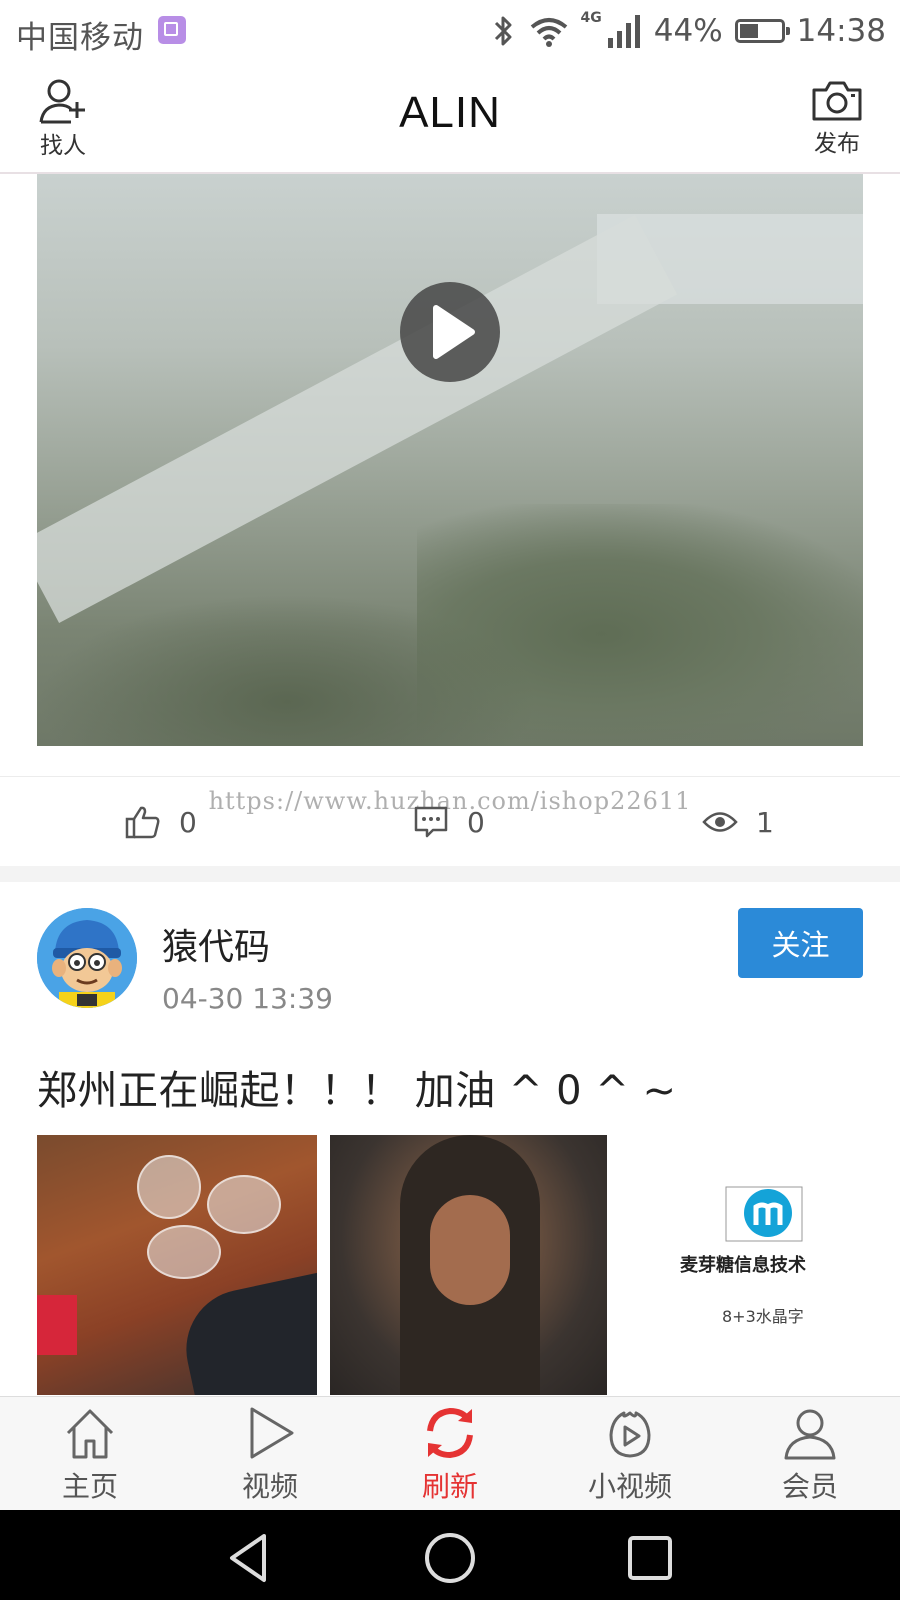 Image resolution: width=900 pixels, height=1600 pixels. What do you see at coordinates (623, 31) in the screenshot?
I see `signal-icon` at bounding box center [623, 31].